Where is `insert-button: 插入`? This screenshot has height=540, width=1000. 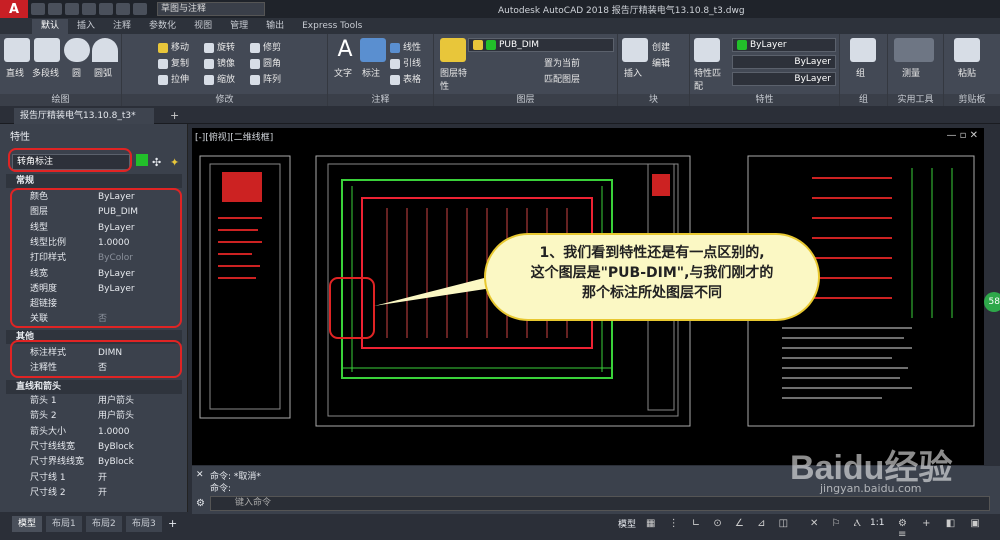 insert-button: 插入 is located at coordinates (633, 72).